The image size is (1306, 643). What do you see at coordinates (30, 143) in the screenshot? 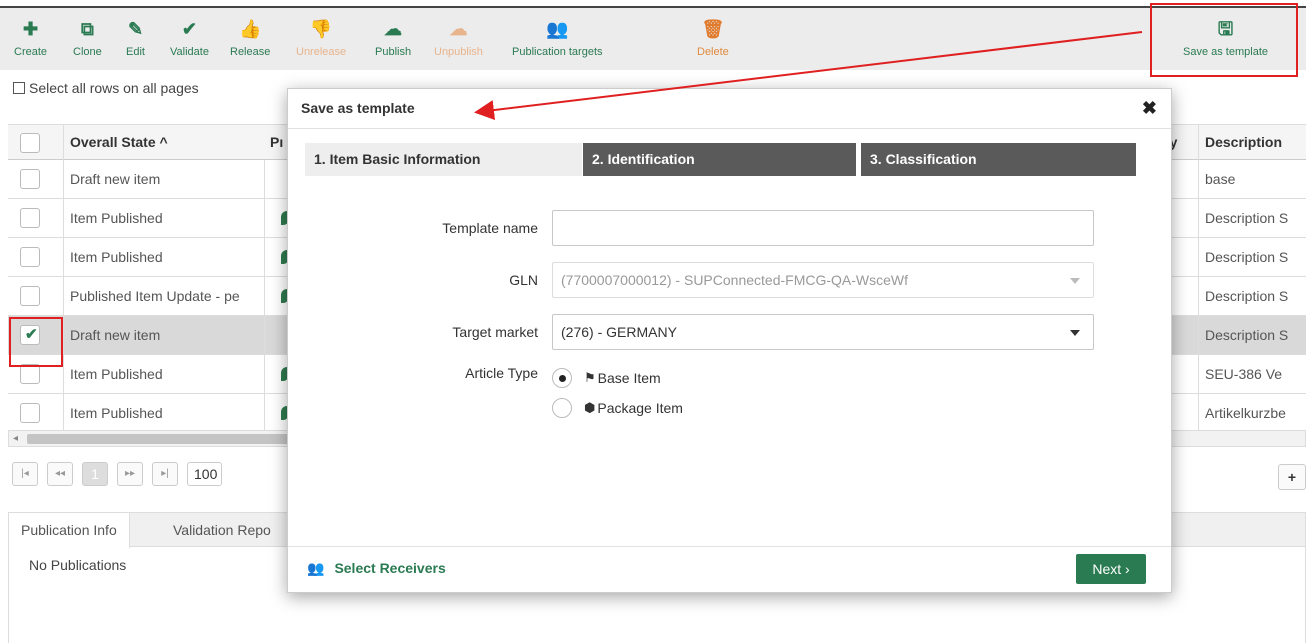
I see `header-checkbox` at bounding box center [30, 143].